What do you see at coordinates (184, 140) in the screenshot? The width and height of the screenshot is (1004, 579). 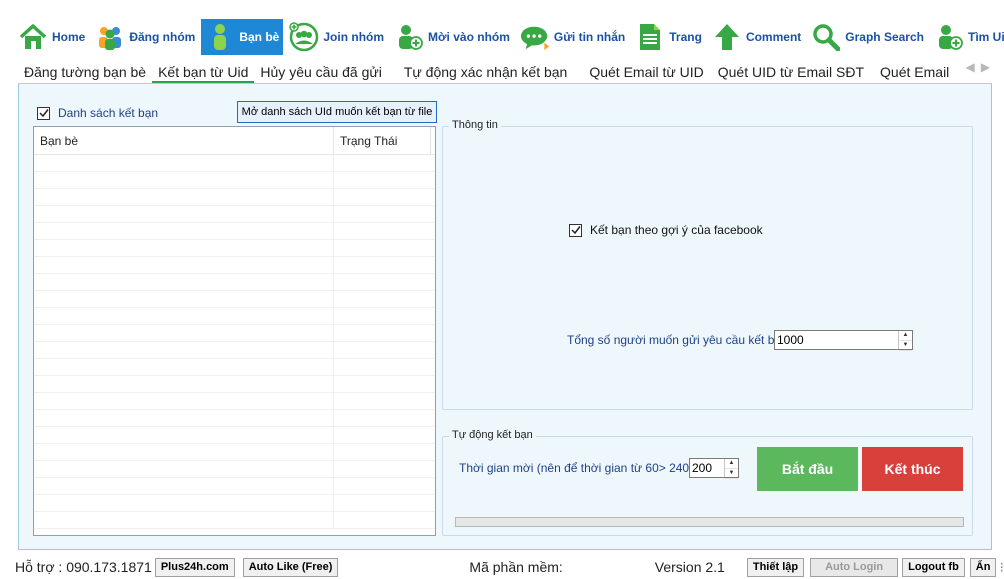 I see `column-header-friends: Bạn bè` at bounding box center [184, 140].